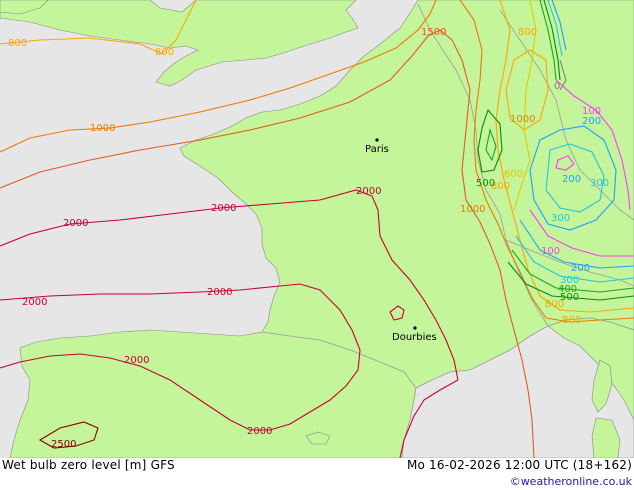 This screenshot has height=490, width=634. I want to click on map-title: Wet bulb zero level [m] GFS, so click(88, 465).